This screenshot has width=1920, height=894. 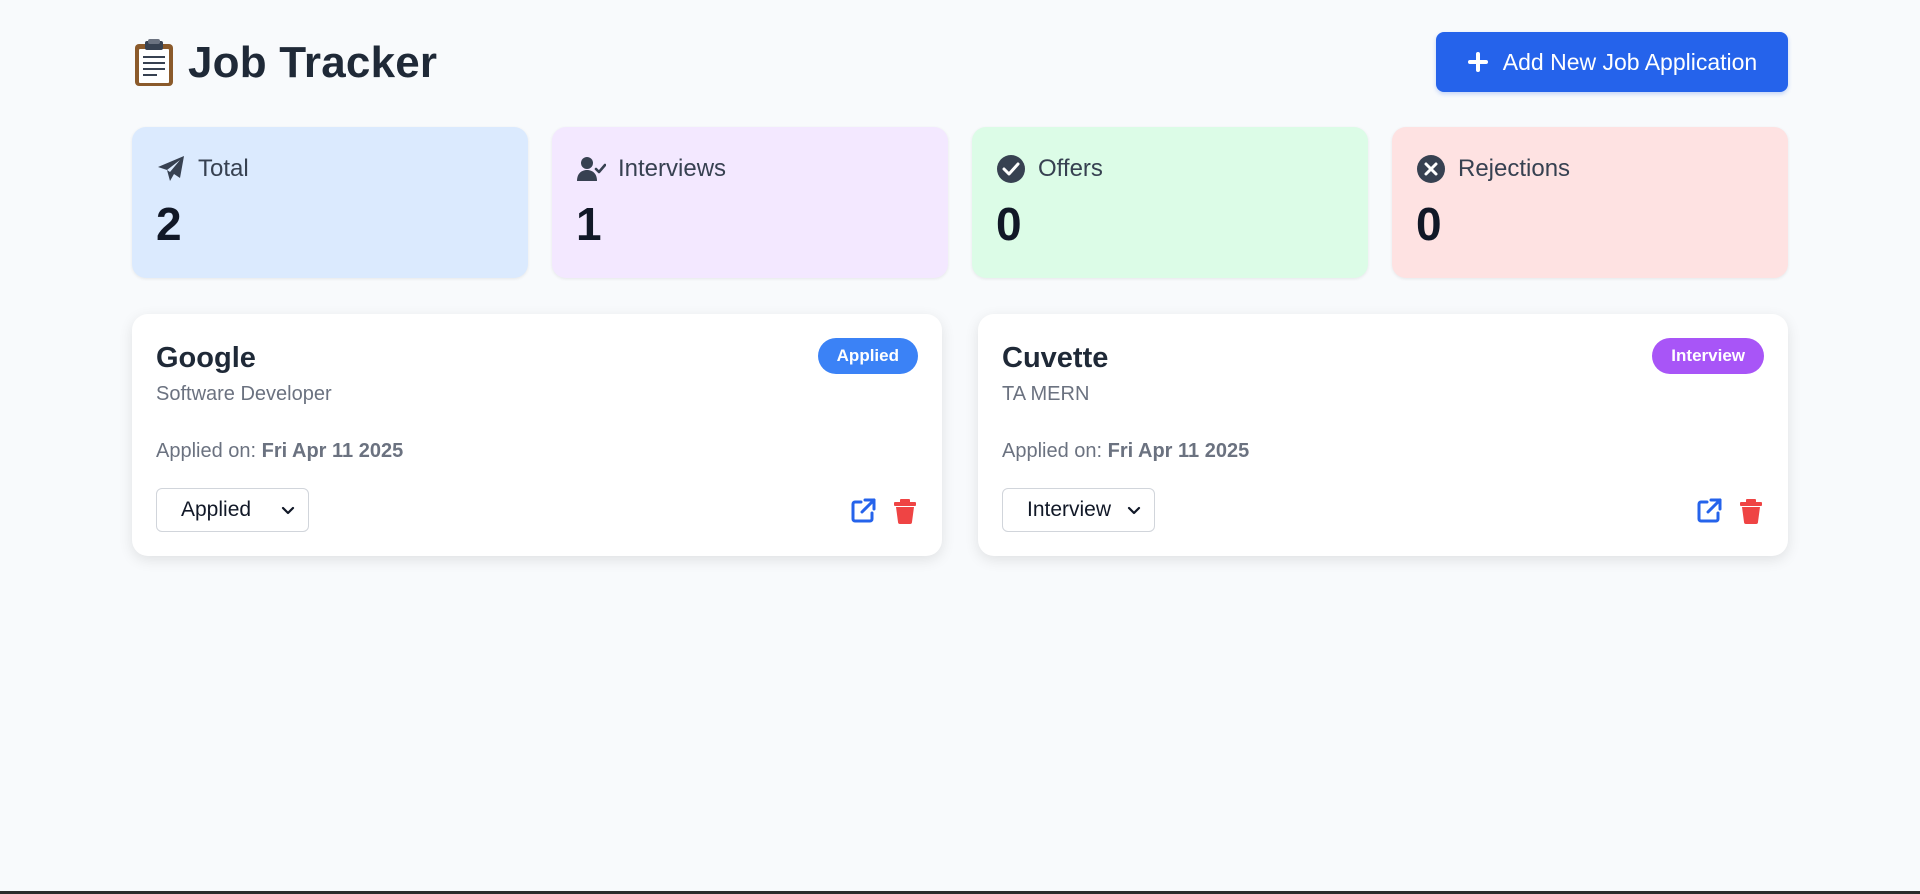 What do you see at coordinates (206, 358) in the screenshot?
I see `company-name: Google` at bounding box center [206, 358].